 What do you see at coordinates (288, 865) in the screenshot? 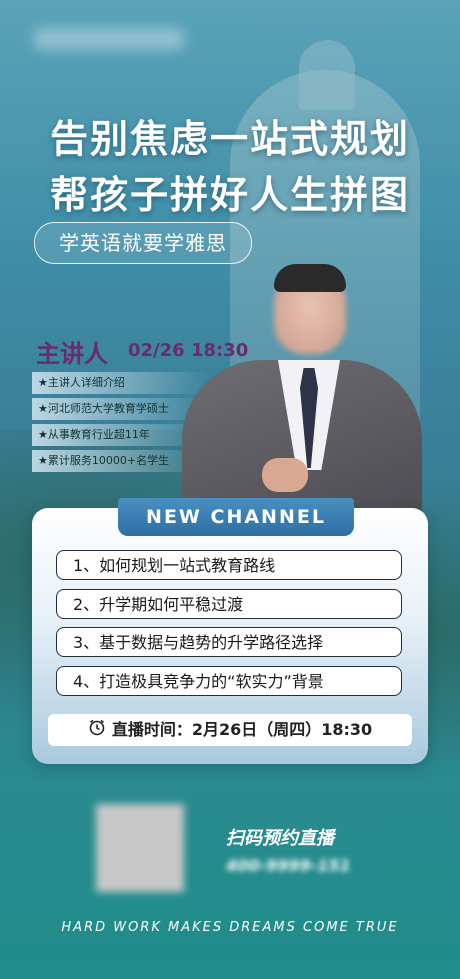
I see `phone-number: 400-9999-151` at bounding box center [288, 865].